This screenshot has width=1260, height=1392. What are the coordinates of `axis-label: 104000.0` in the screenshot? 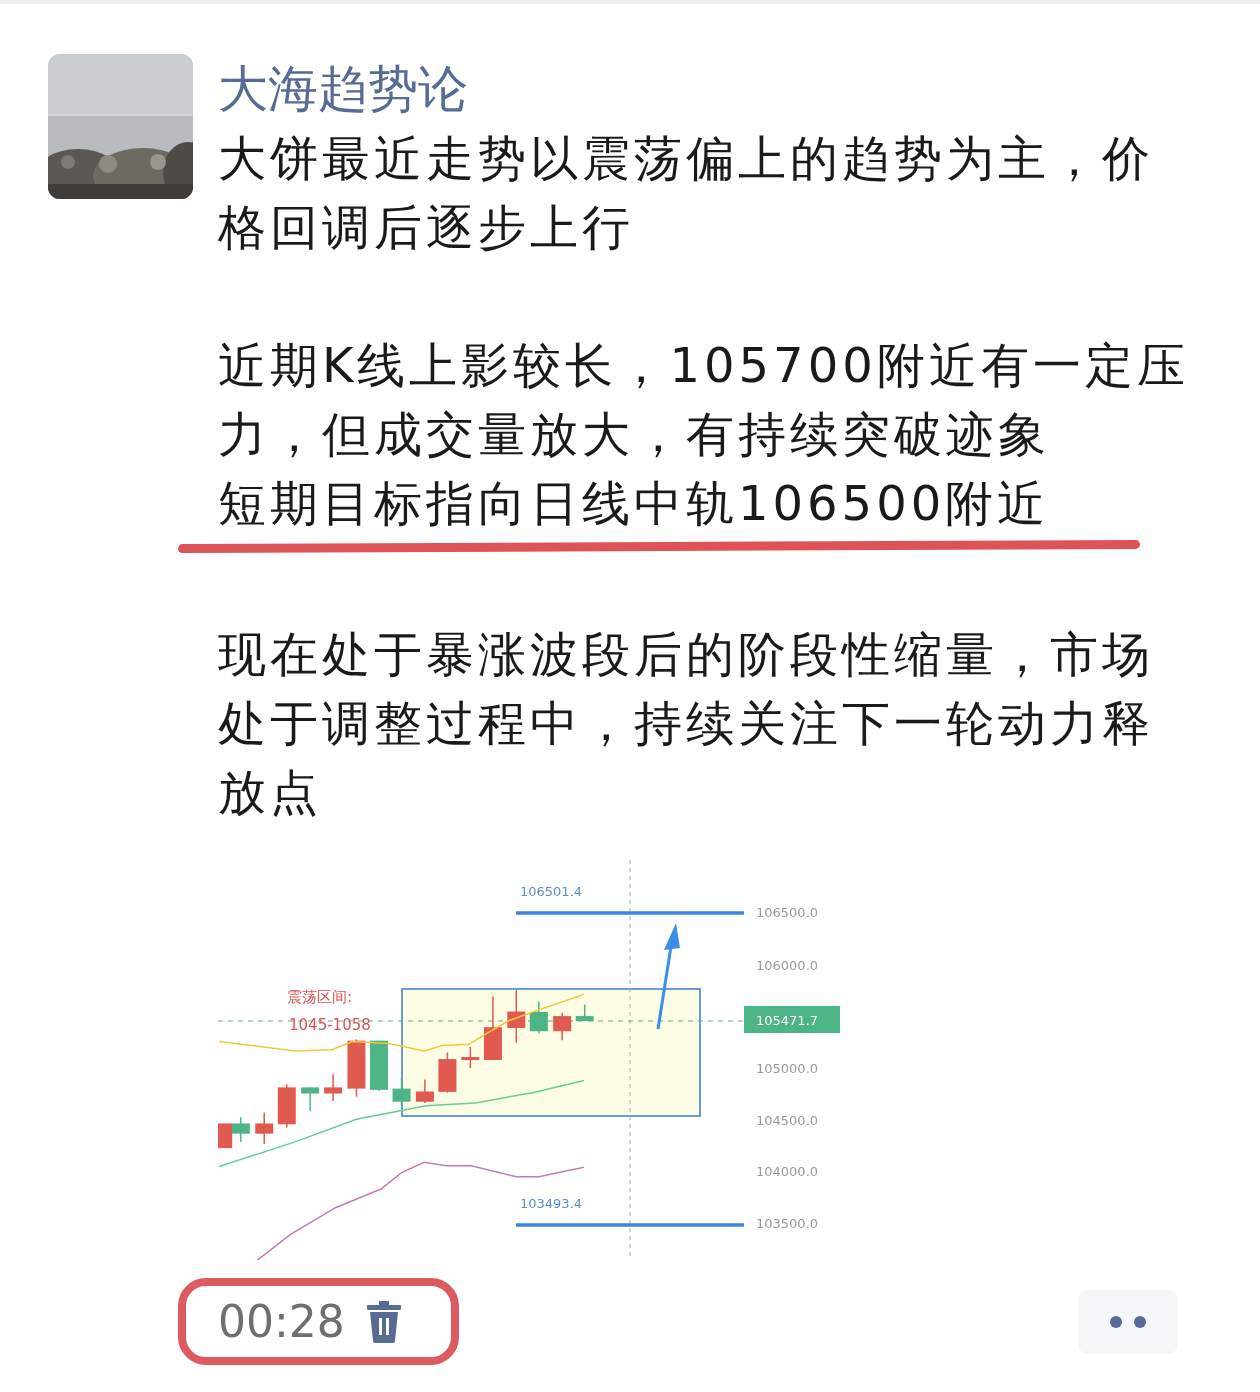 It's located at (787, 1171).